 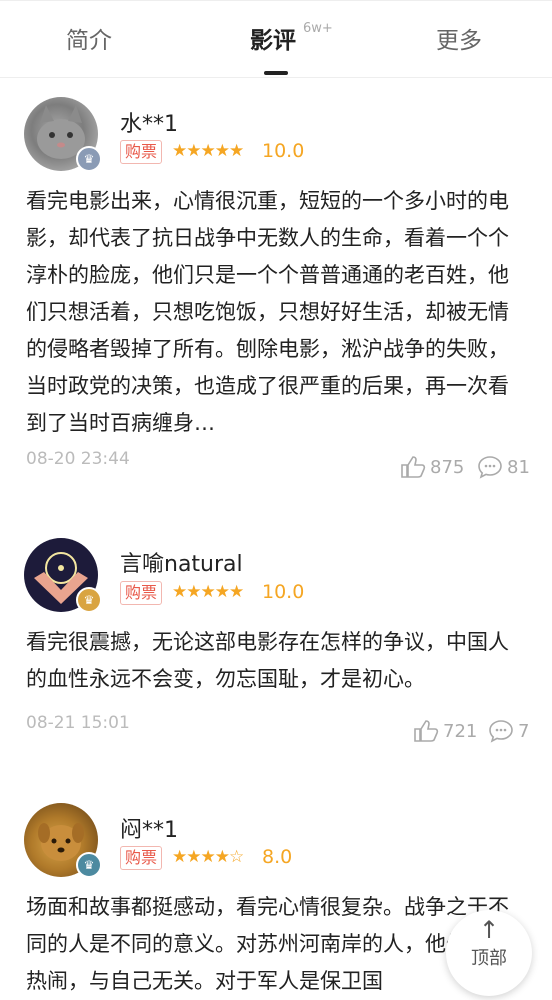 I want to click on like-button: 875, so click(x=432, y=467).